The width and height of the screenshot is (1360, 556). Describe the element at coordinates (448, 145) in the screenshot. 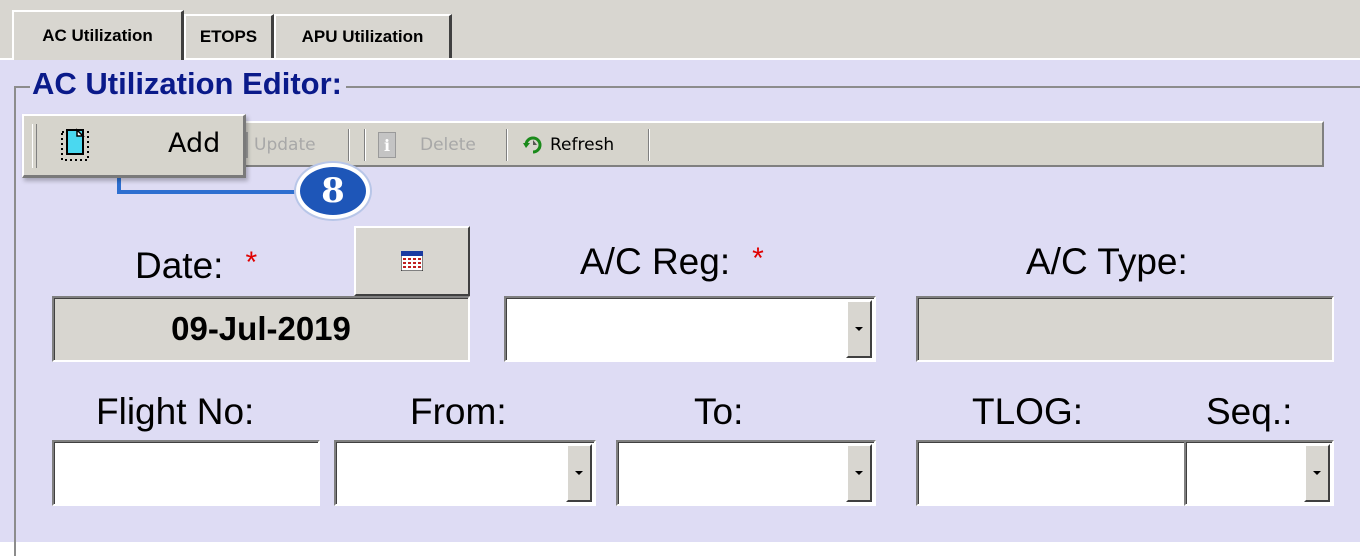

I see `delete-label: Delete` at that location.